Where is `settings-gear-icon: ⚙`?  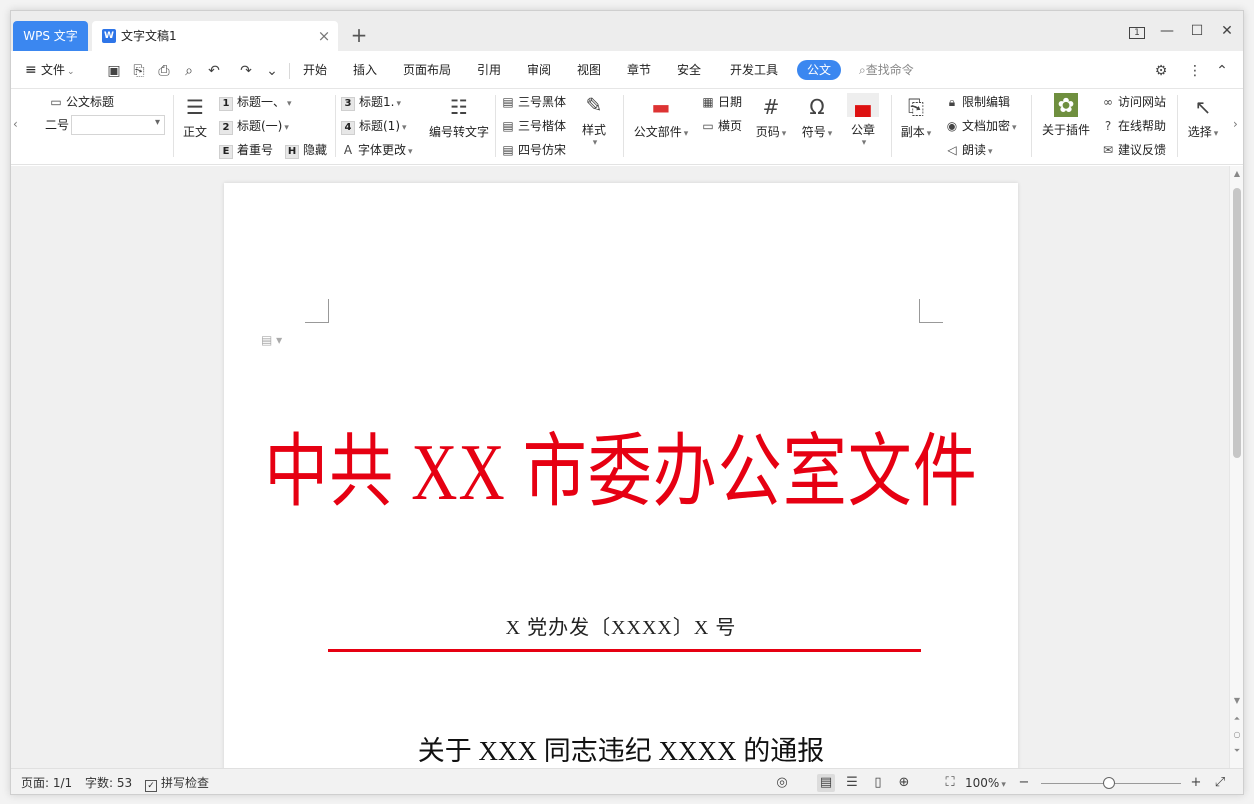 settings-gear-icon: ⚙ is located at coordinates (1161, 71).